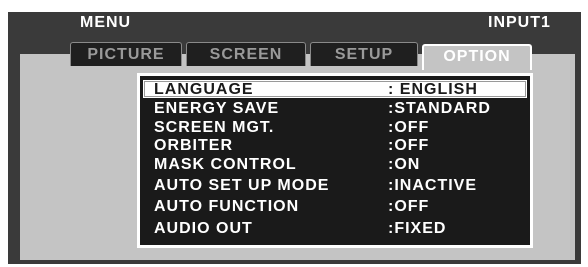 The height and width of the screenshot is (267, 588). I want to click on menu-item-value: :FIXED, so click(417, 228).